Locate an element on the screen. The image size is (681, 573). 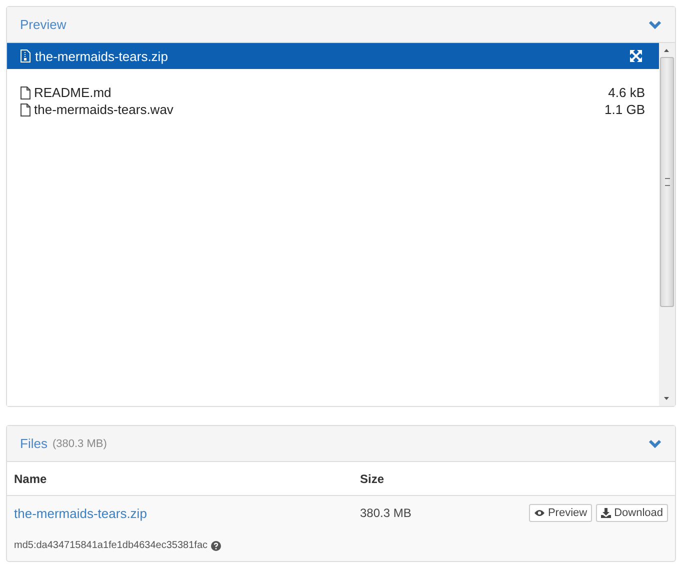
download-button: Download is located at coordinates (632, 513).